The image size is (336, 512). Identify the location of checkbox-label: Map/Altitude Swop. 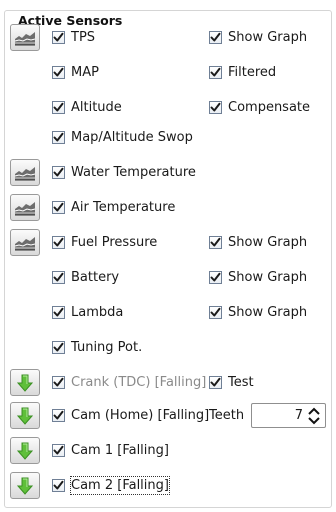
(132, 137).